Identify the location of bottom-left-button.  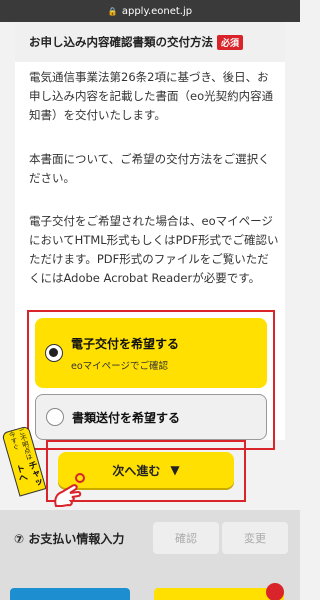
(70, 594).